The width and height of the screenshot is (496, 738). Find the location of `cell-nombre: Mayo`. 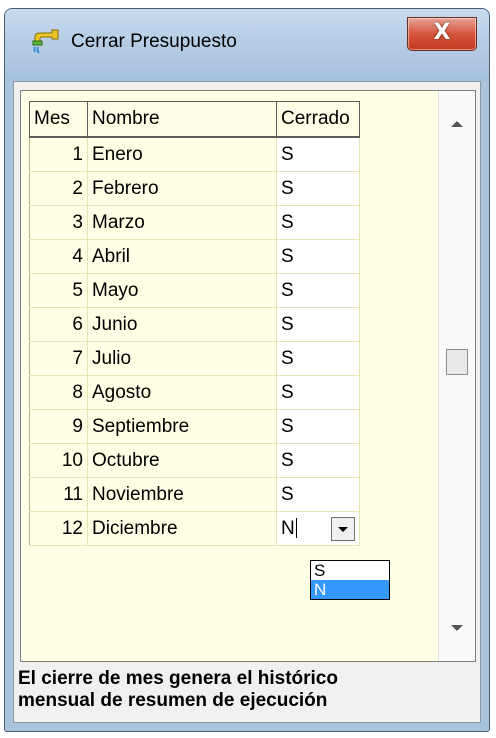

cell-nombre: Mayo is located at coordinates (182, 290).